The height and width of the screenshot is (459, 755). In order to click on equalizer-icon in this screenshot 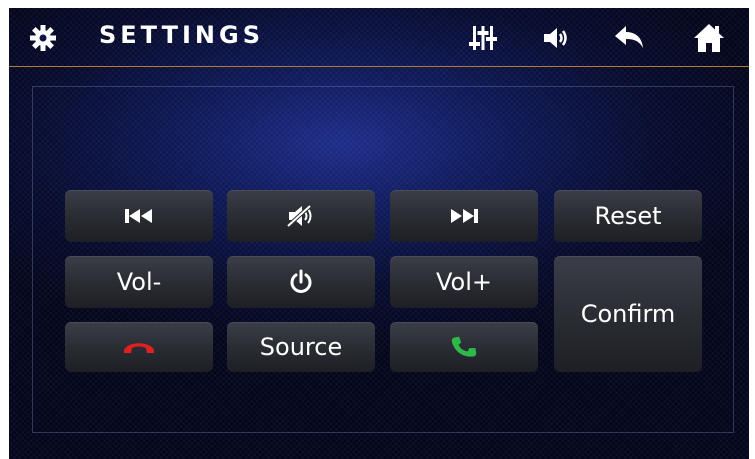, I will do `click(483, 38)`.